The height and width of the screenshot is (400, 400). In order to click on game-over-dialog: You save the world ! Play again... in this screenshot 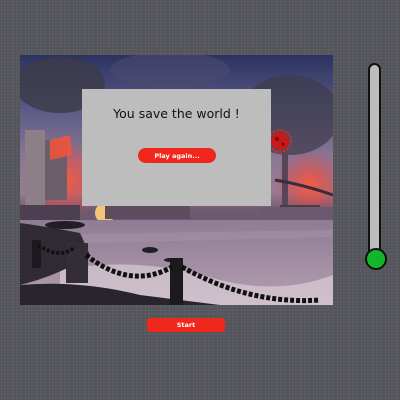, I will do `click(176, 147)`.